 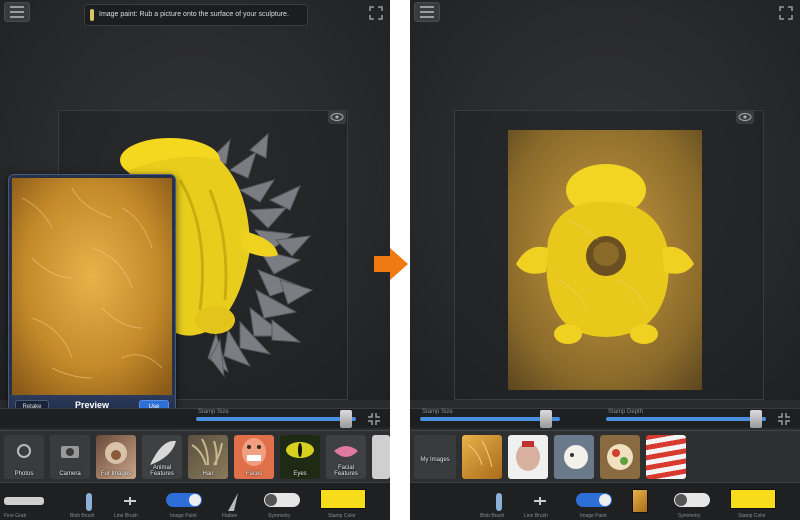 What do you see at coordinates (24, 451) in the screenshot?
I see `photos-icon` at bounding box center [24, 451].